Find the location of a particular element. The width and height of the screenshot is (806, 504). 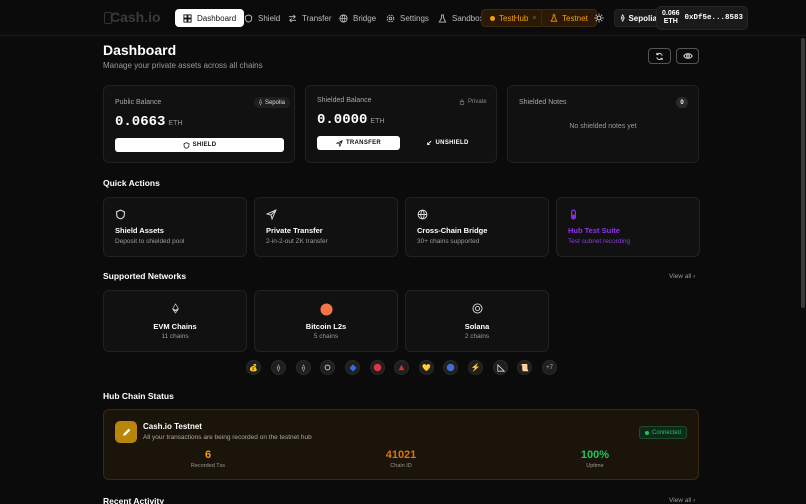

wallet-balance: 0.066 ETH is located at coordinates (671, 18).